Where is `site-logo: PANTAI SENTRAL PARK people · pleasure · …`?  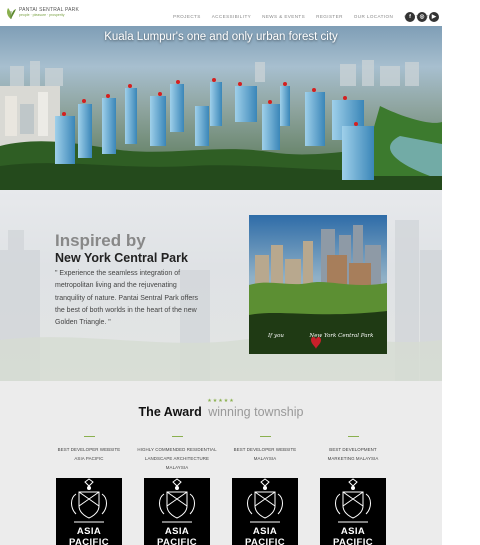 site-logo: PANTAI SENTRAL PARK people · pleasure · … is located at coordinates (42, 13).